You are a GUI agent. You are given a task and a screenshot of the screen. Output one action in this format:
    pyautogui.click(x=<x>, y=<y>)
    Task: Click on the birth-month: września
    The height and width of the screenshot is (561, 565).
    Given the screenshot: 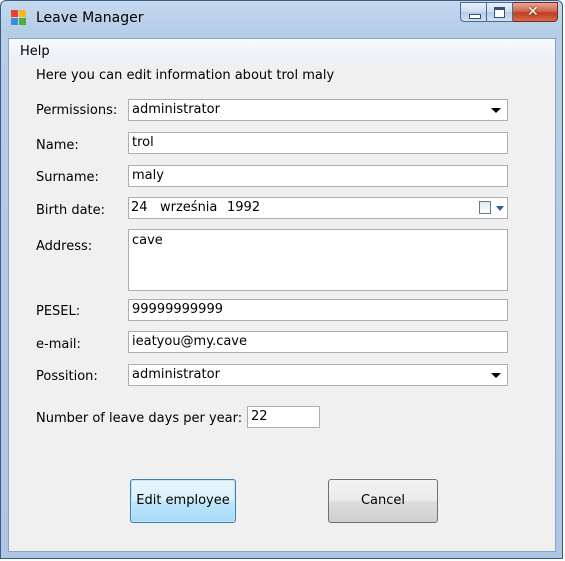 What is the action you would take?
    pyautogui.click(x=188, y=207)
    